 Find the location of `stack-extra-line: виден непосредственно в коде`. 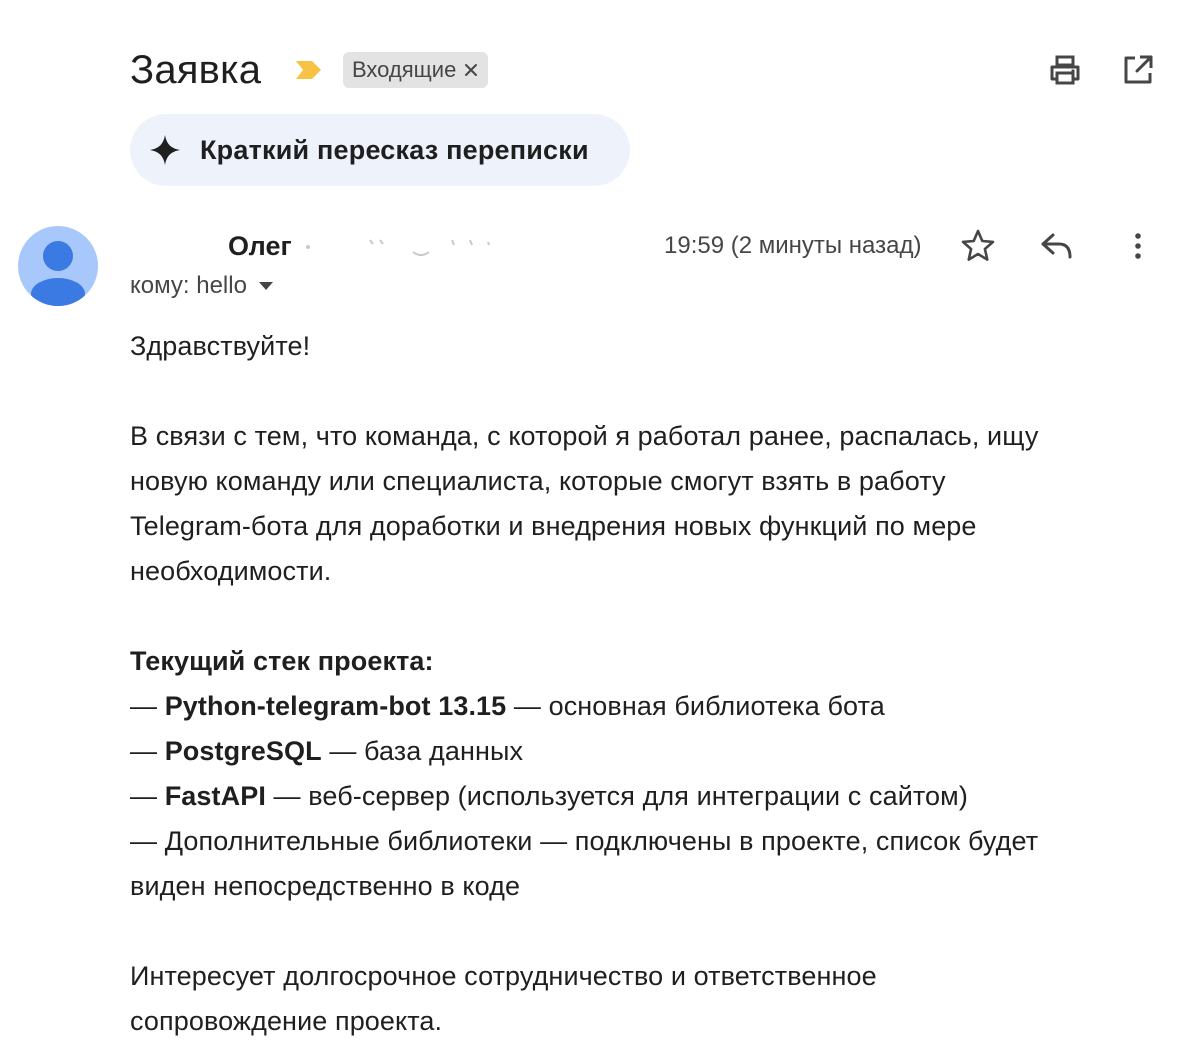

stack-extra-line: виден непосредственно в коде is located at coordinates (325, 886).